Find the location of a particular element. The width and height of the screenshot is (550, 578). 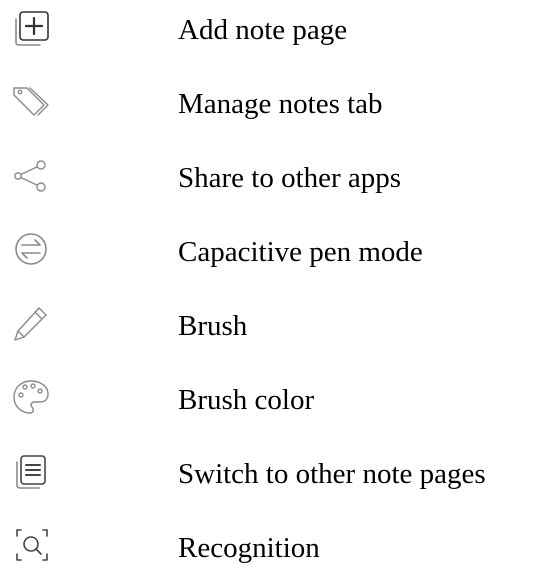

scan-icon is located at coordinates (32, 546).